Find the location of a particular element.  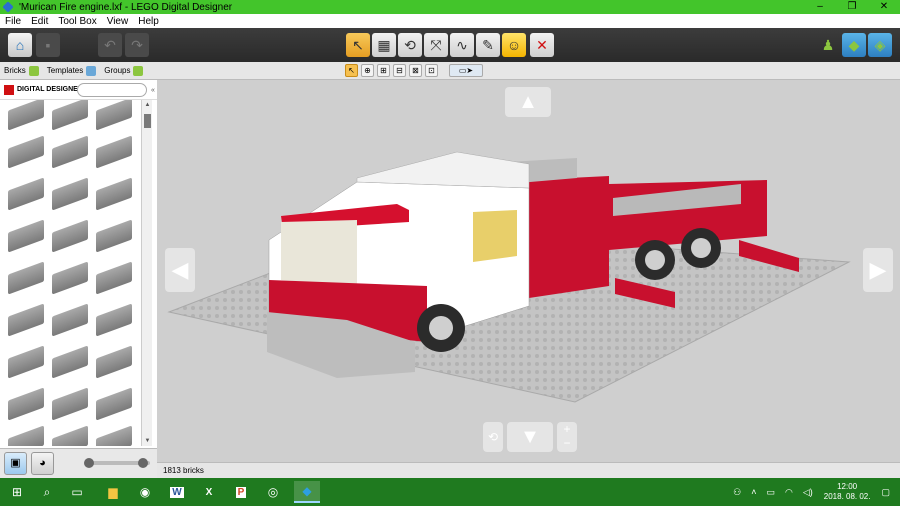

people-icon: ⚇ is located at coordinates (737, 492).